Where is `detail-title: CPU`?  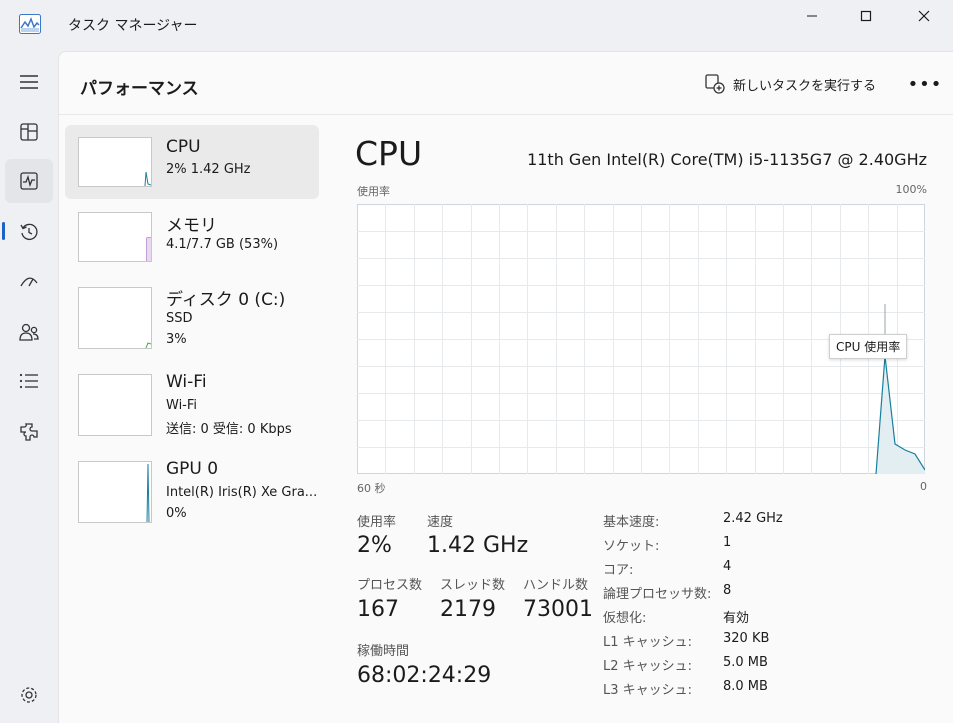
detail-title: CPU is located at coordinates (389, 153).